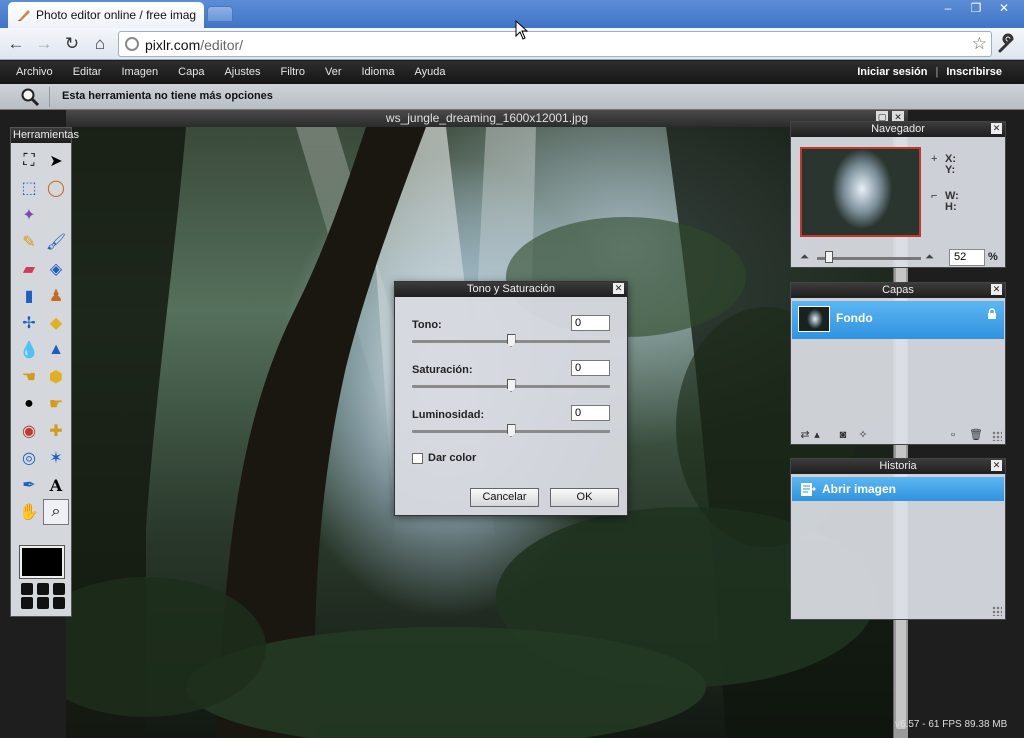  Describe the element at coordinates (100, 44) in the screenshot. I see `home-icon: ⌂` at that location.